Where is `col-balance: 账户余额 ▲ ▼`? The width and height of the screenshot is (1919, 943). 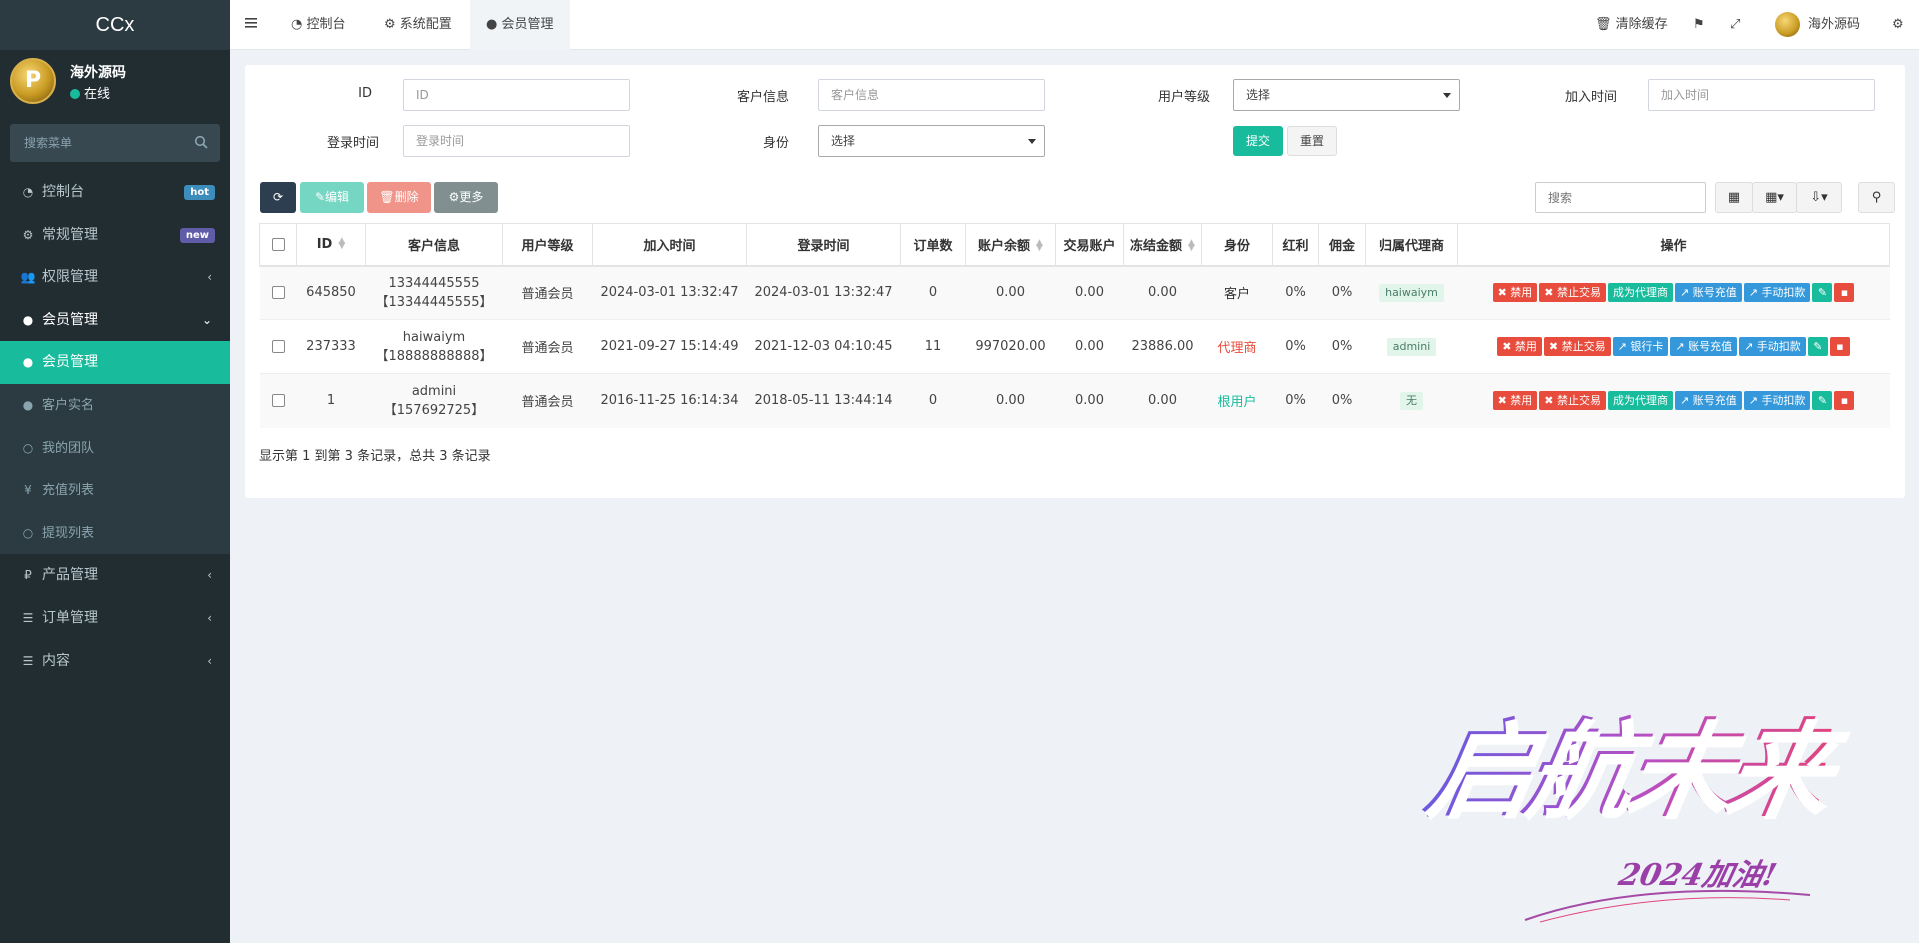
col-balance: 账户余额 ▲ ▼ is located at coordinates (1010, 245).